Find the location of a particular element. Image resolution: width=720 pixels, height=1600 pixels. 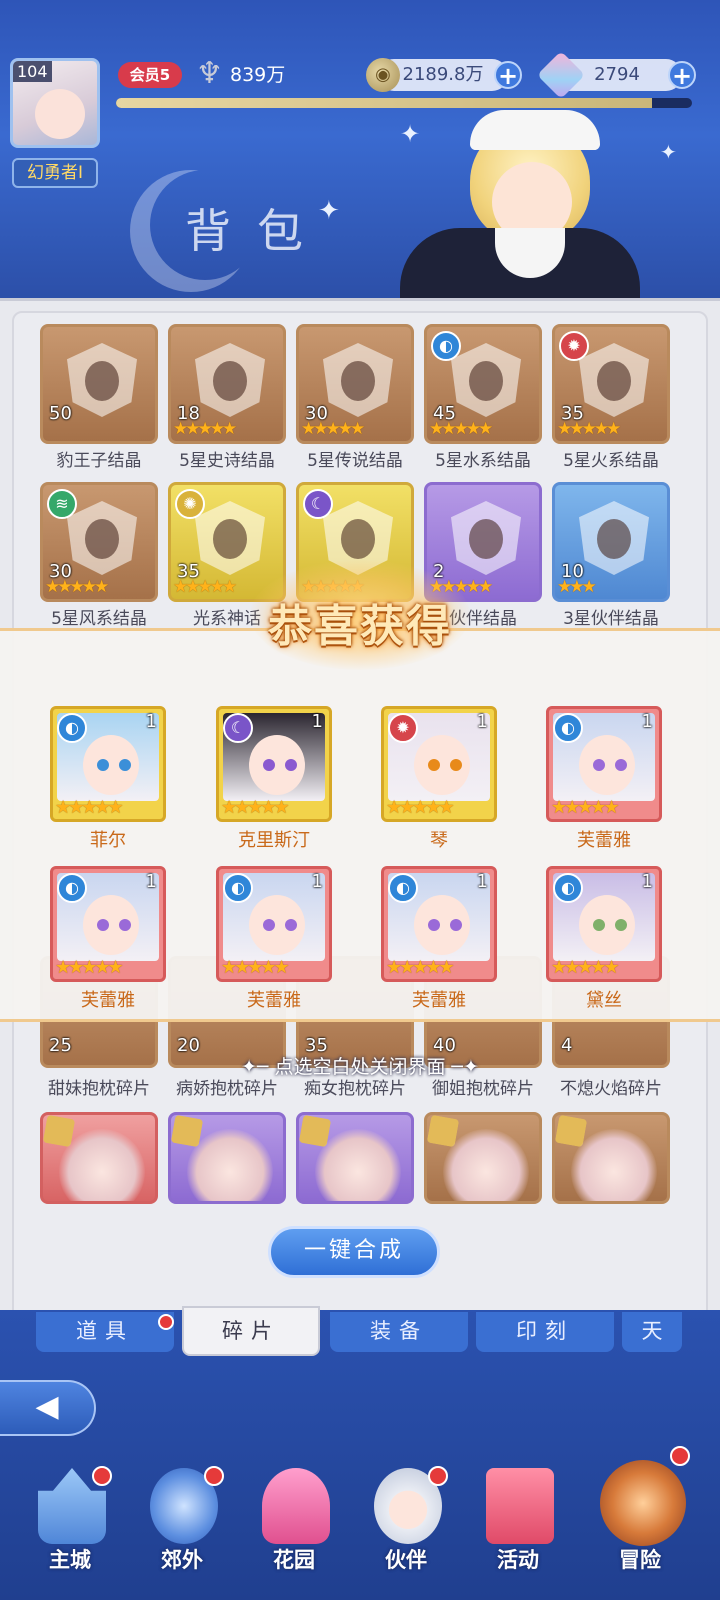

item-label: 豹王子结晶 is located at coordinates (99, 461).